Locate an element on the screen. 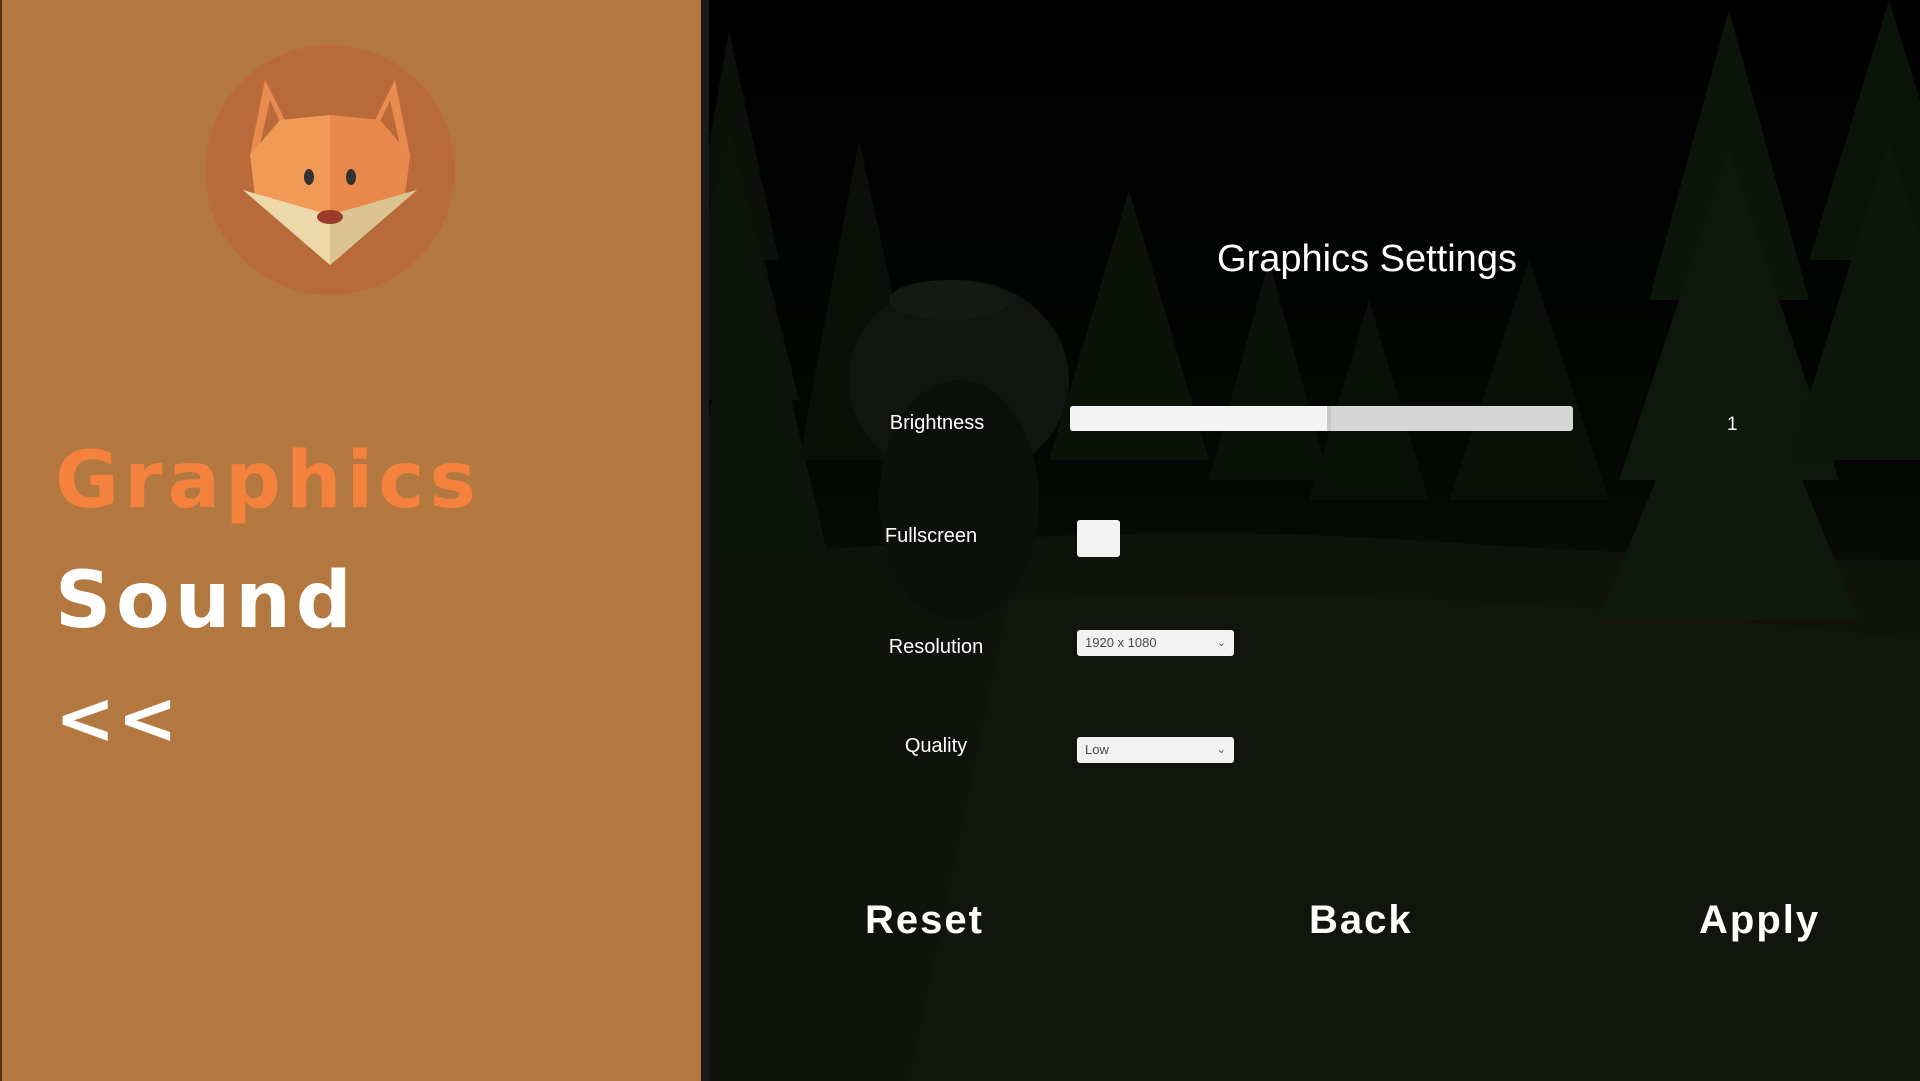 The image size is (1920, 1081). page-title: Graphics Settings is located at coordinates (1367, 259).